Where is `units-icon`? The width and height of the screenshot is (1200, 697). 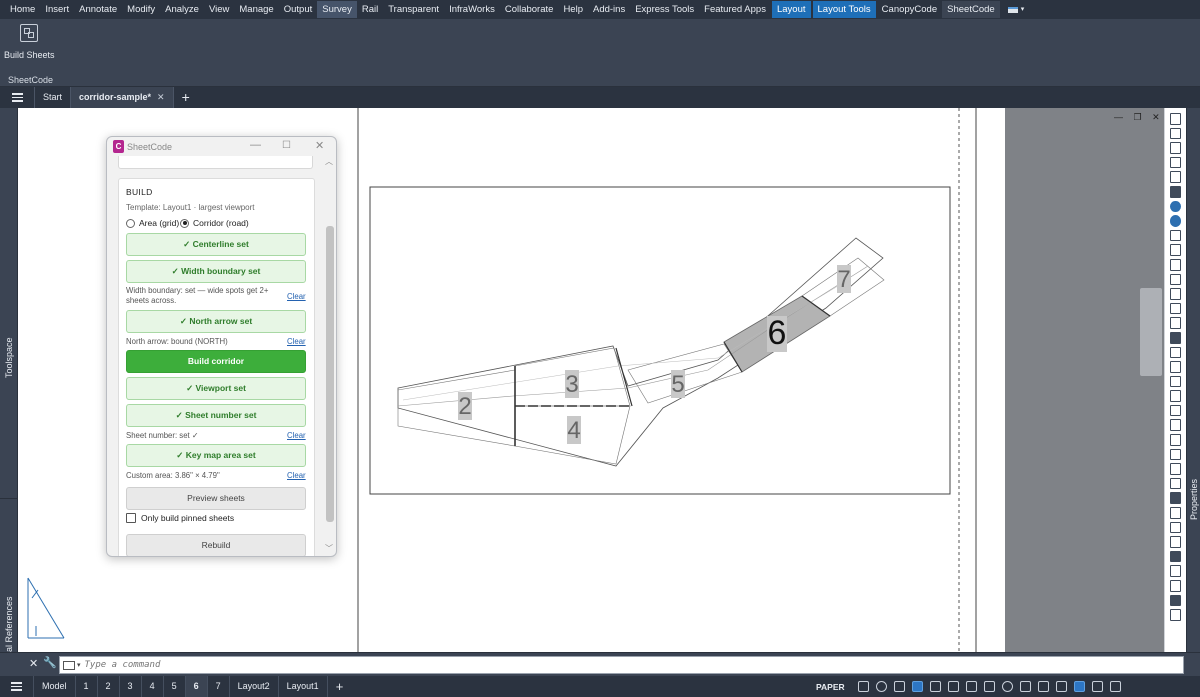 units-icon is located at coordinates (1097, 686).